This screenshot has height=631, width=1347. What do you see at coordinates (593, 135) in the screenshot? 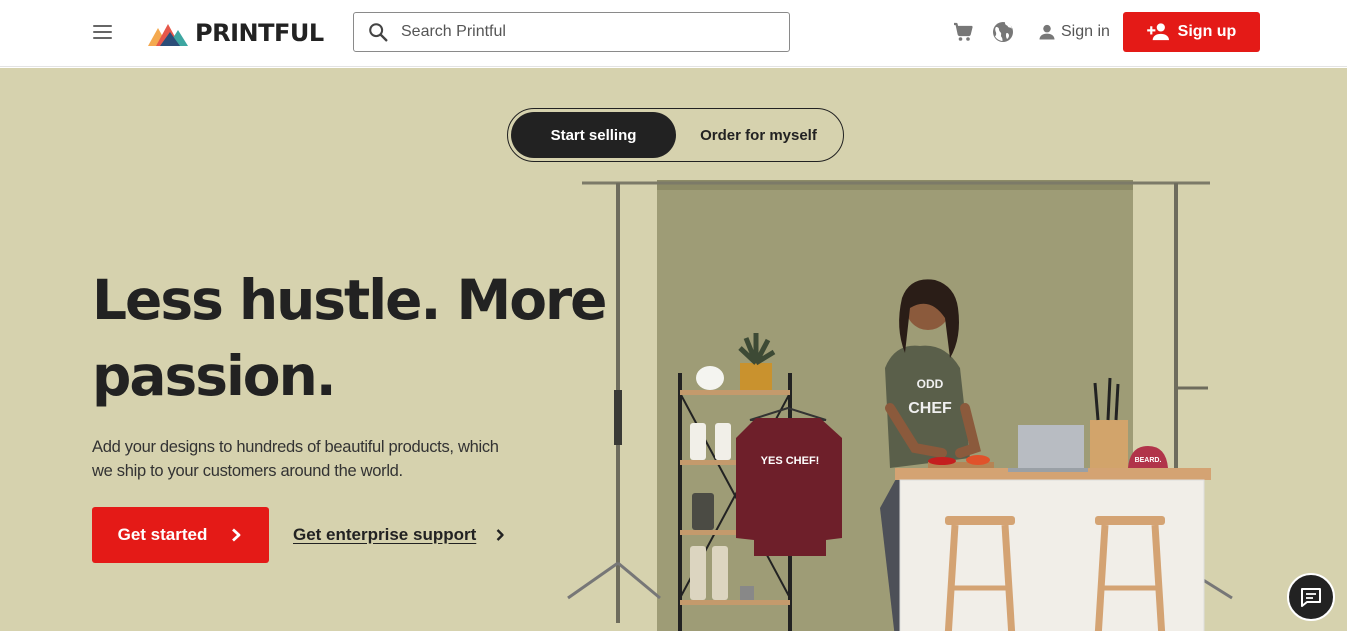
I see `toggle-start-selling: Start selling` at bounding box center [593, 135].